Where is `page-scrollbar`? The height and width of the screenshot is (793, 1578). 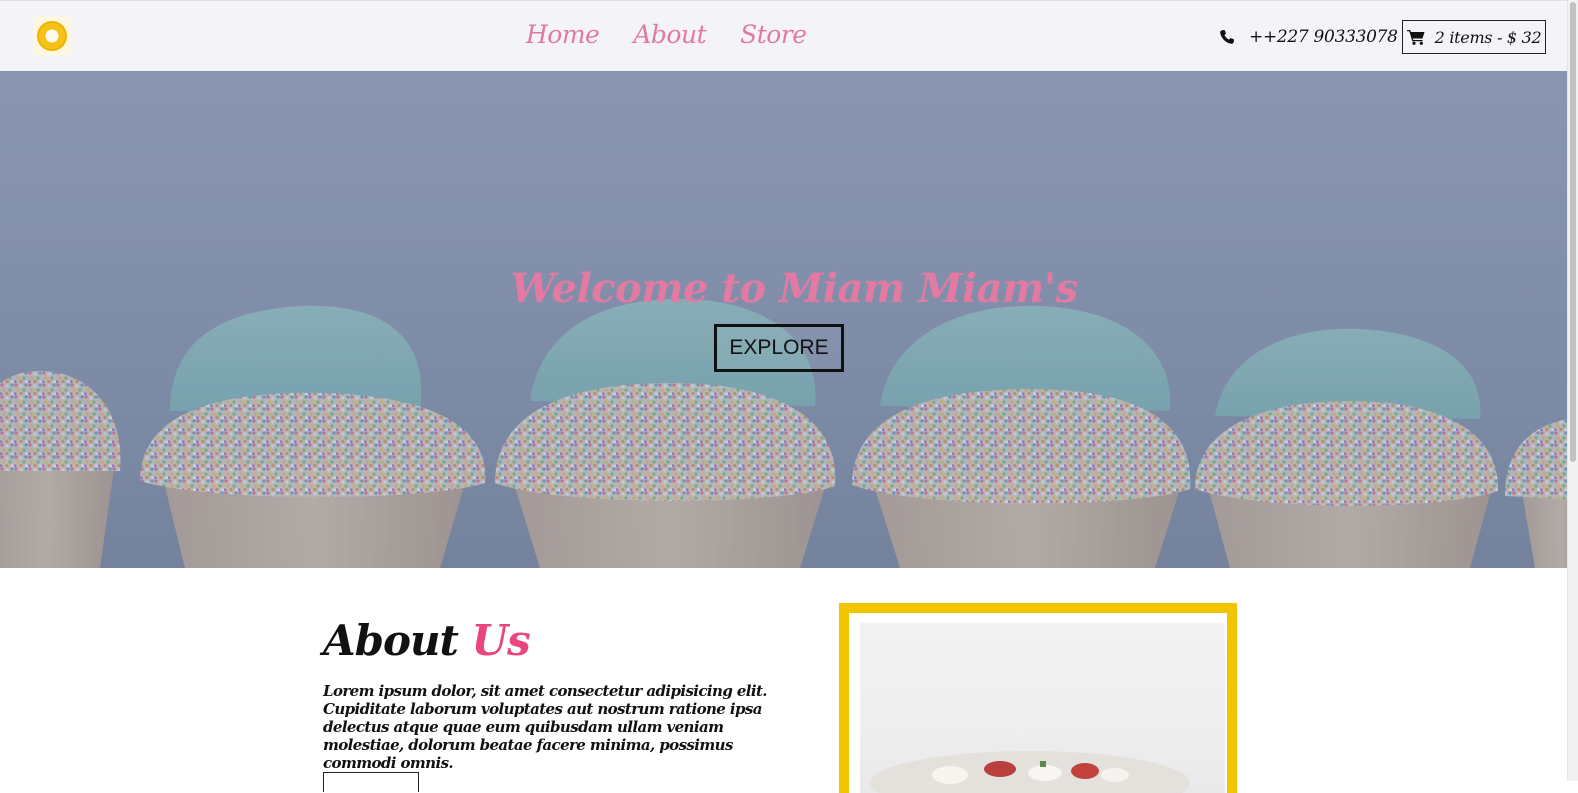
page-scrollbar is located at coordinates (1572, 390).